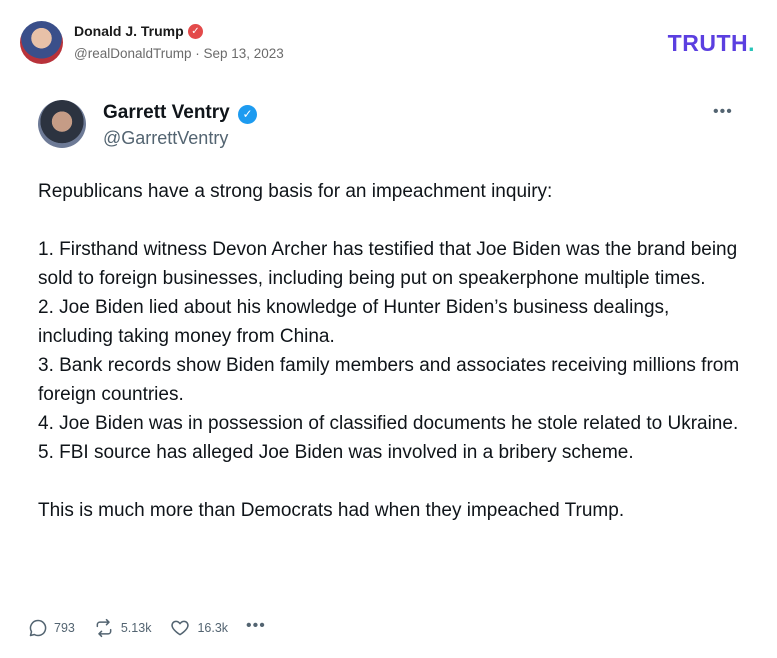  I want to click on author-handle-and-date: @realDonaldTrump · Sep 13, 2023, so click(179, 53).